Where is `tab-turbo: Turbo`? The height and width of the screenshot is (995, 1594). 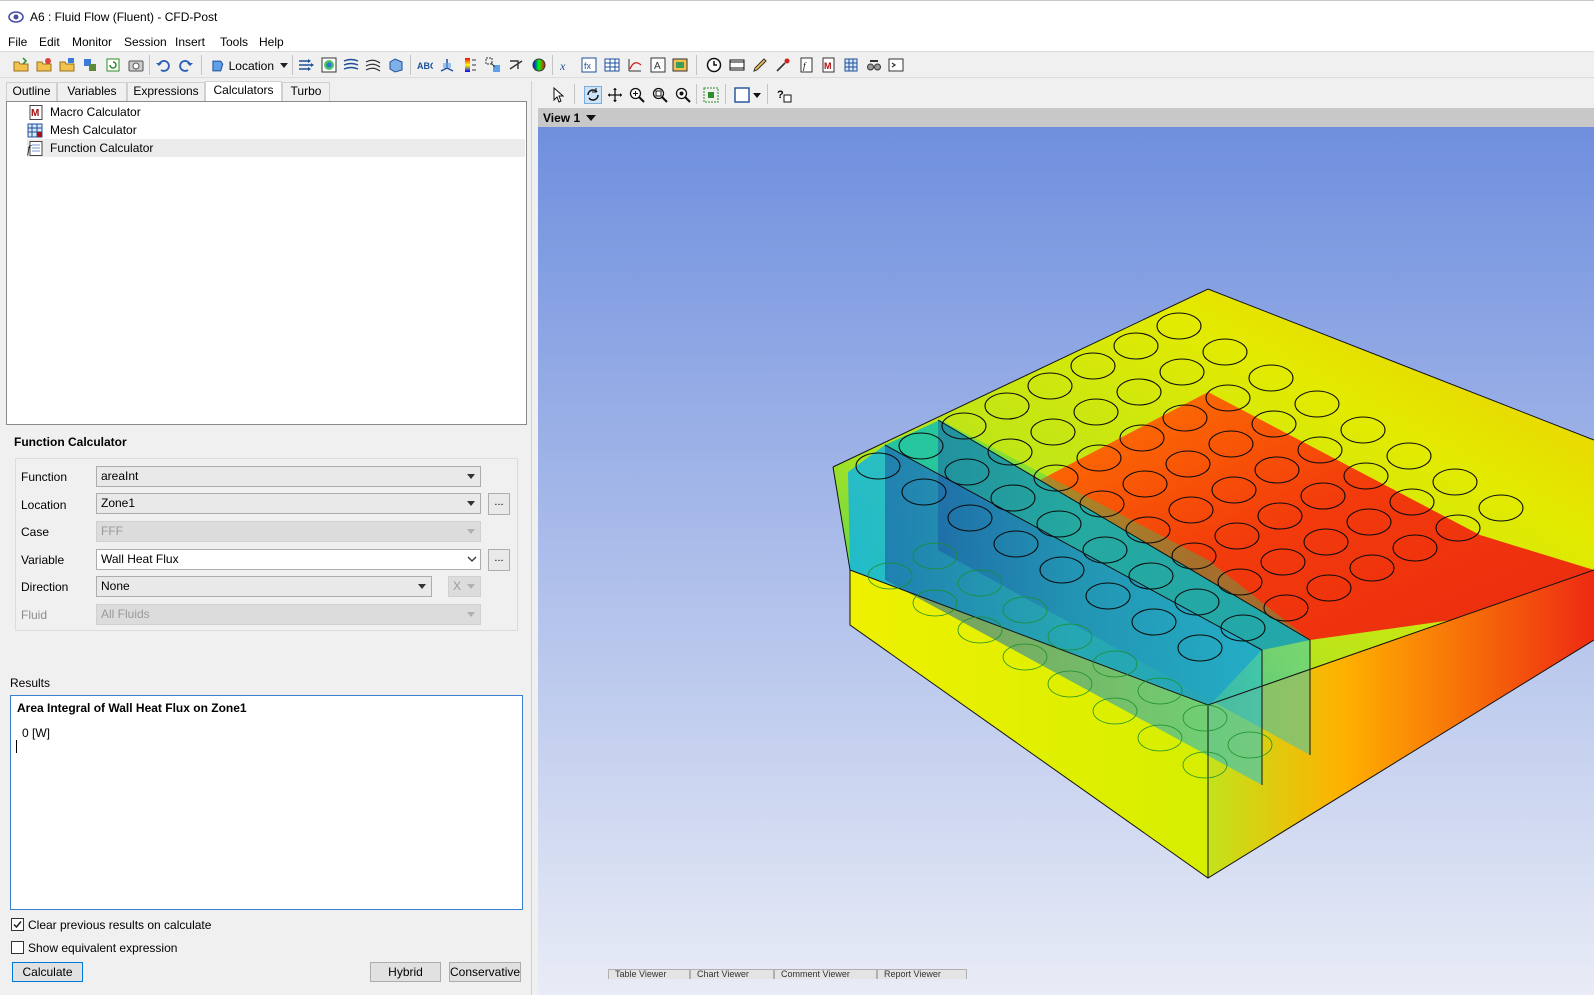
tab-turbo: Turbo is located at coordinates (306, 91).